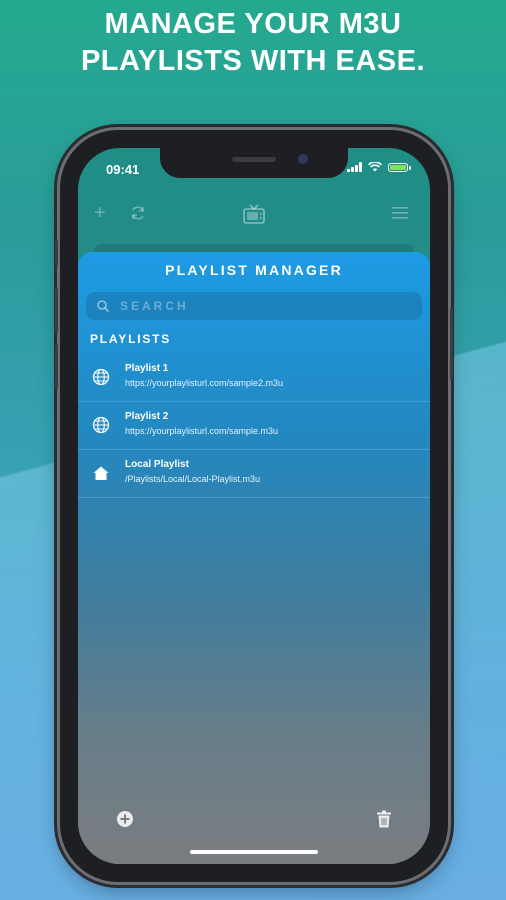  I want to click on playlist-url: https://yourplaylisturl.com/sample.m3u, so click(202, 431).